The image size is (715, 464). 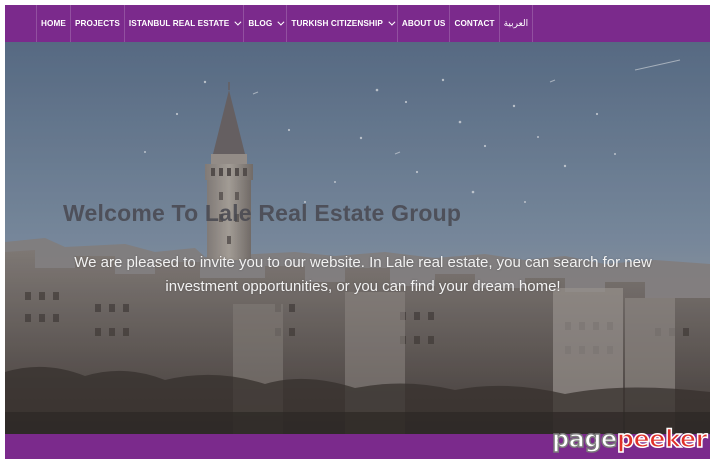 What do you see at coordinates (357, 2) in the screenshot?
I see `frame-top` at bounding box center [357, 2].